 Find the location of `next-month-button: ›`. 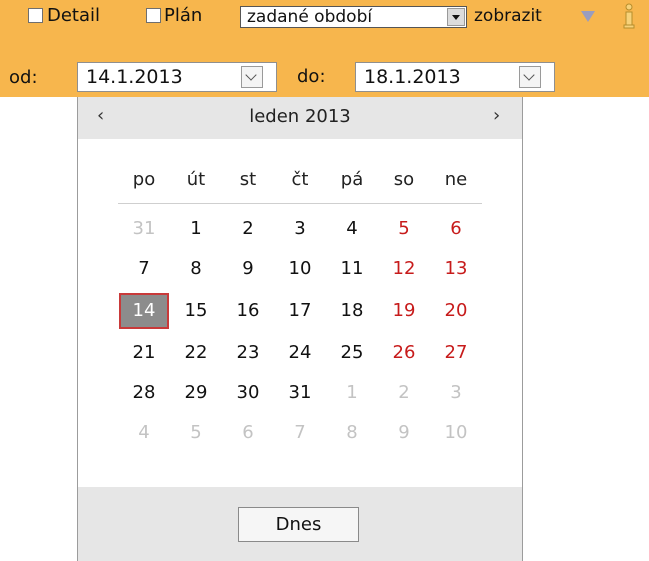

next-month-button: › is located at coordinates (496, 116).